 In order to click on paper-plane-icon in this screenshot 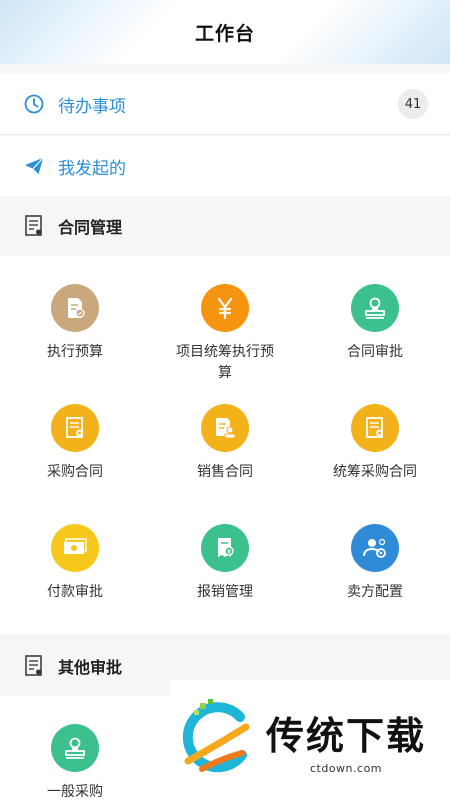, I will do `click(34, 166)`.